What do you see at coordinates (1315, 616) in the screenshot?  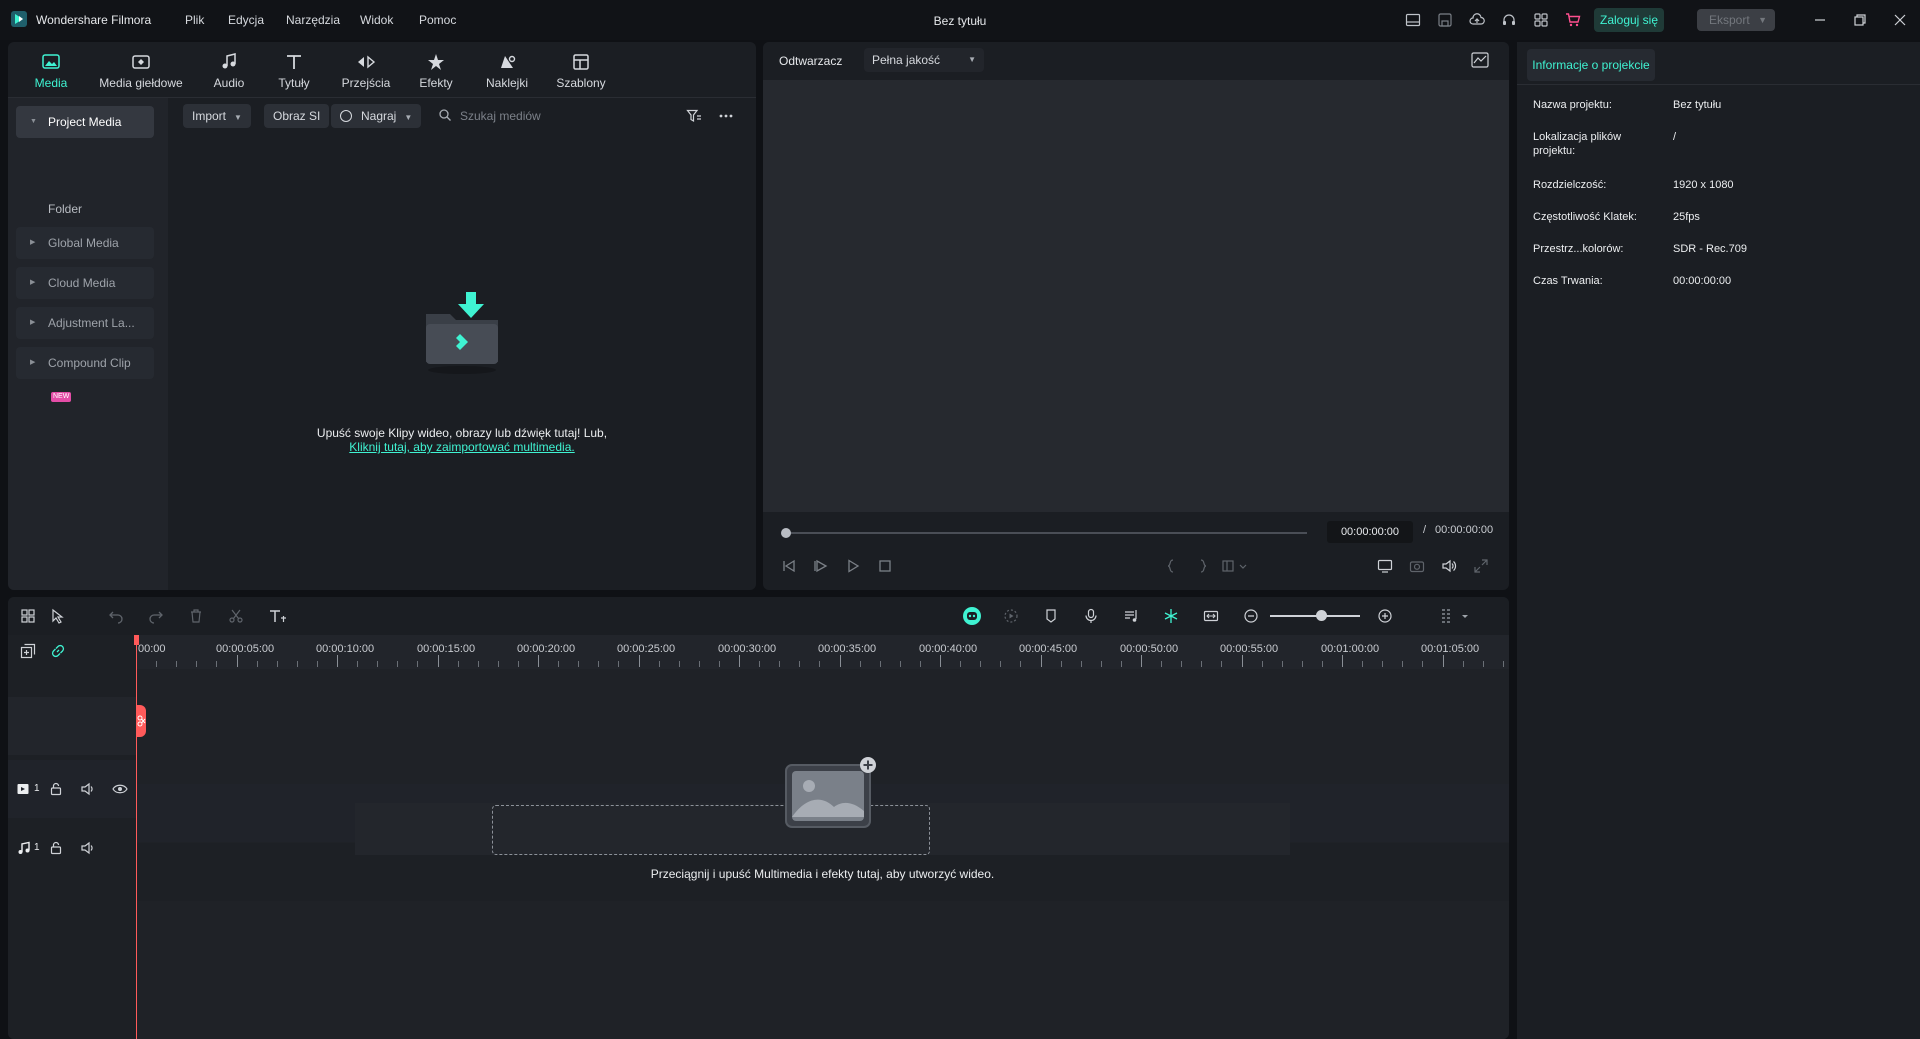 I see `zoom-slider` at bounding box center [1315, 616].